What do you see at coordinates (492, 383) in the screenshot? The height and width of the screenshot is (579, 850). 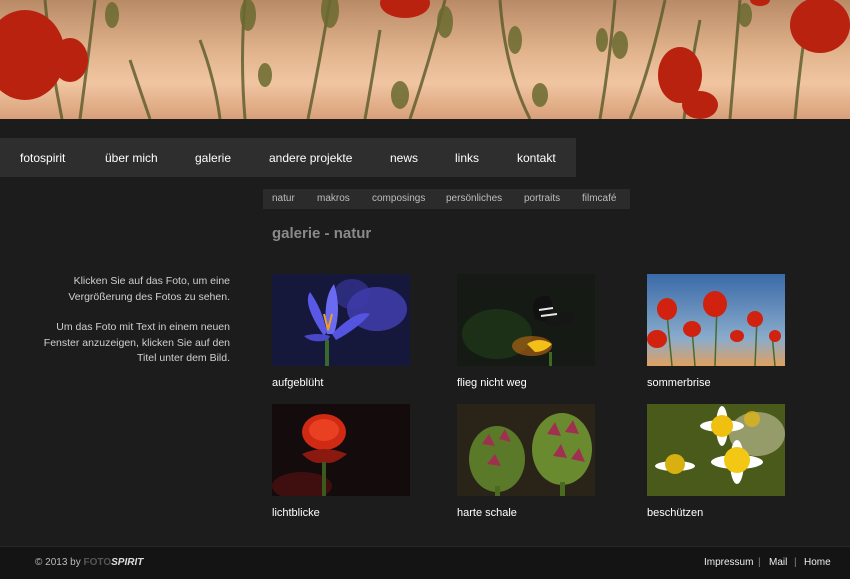 I see `gallery-caption-flieg-nicht-weg: flieg nicht weg` at bounding box center [492, 383].